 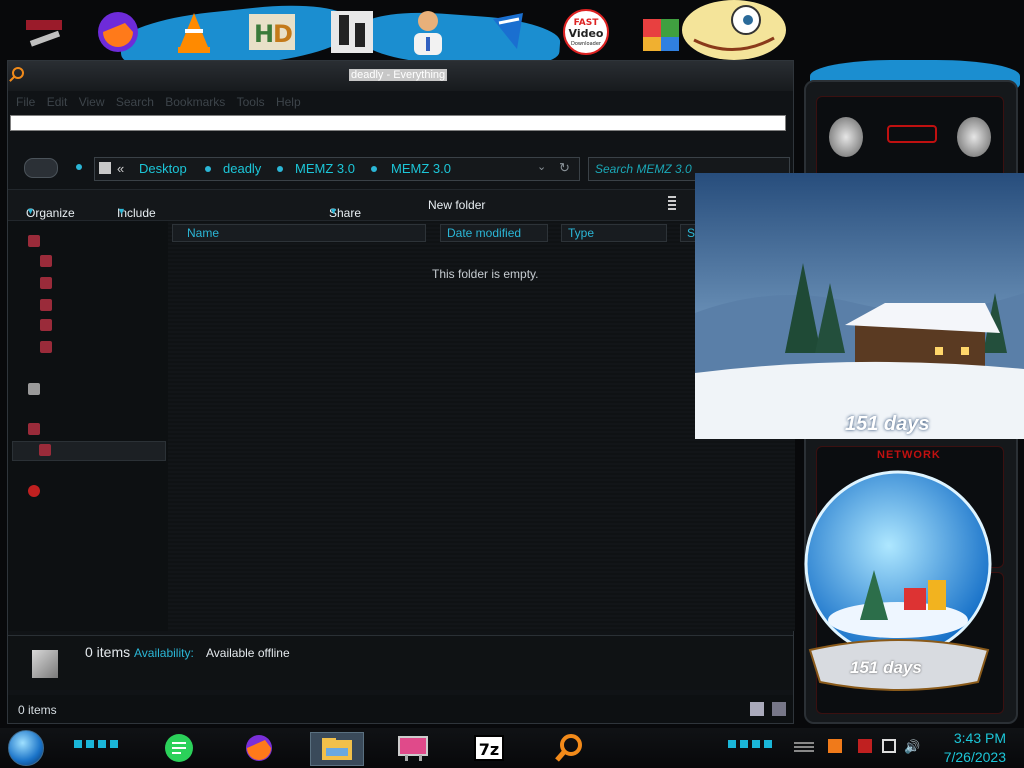 What do you see at coordinates (325, 168) in the screenshot?
I see `breadcrumb-memz-1: MEMZ 3.0` at bounding box center [325, 168].